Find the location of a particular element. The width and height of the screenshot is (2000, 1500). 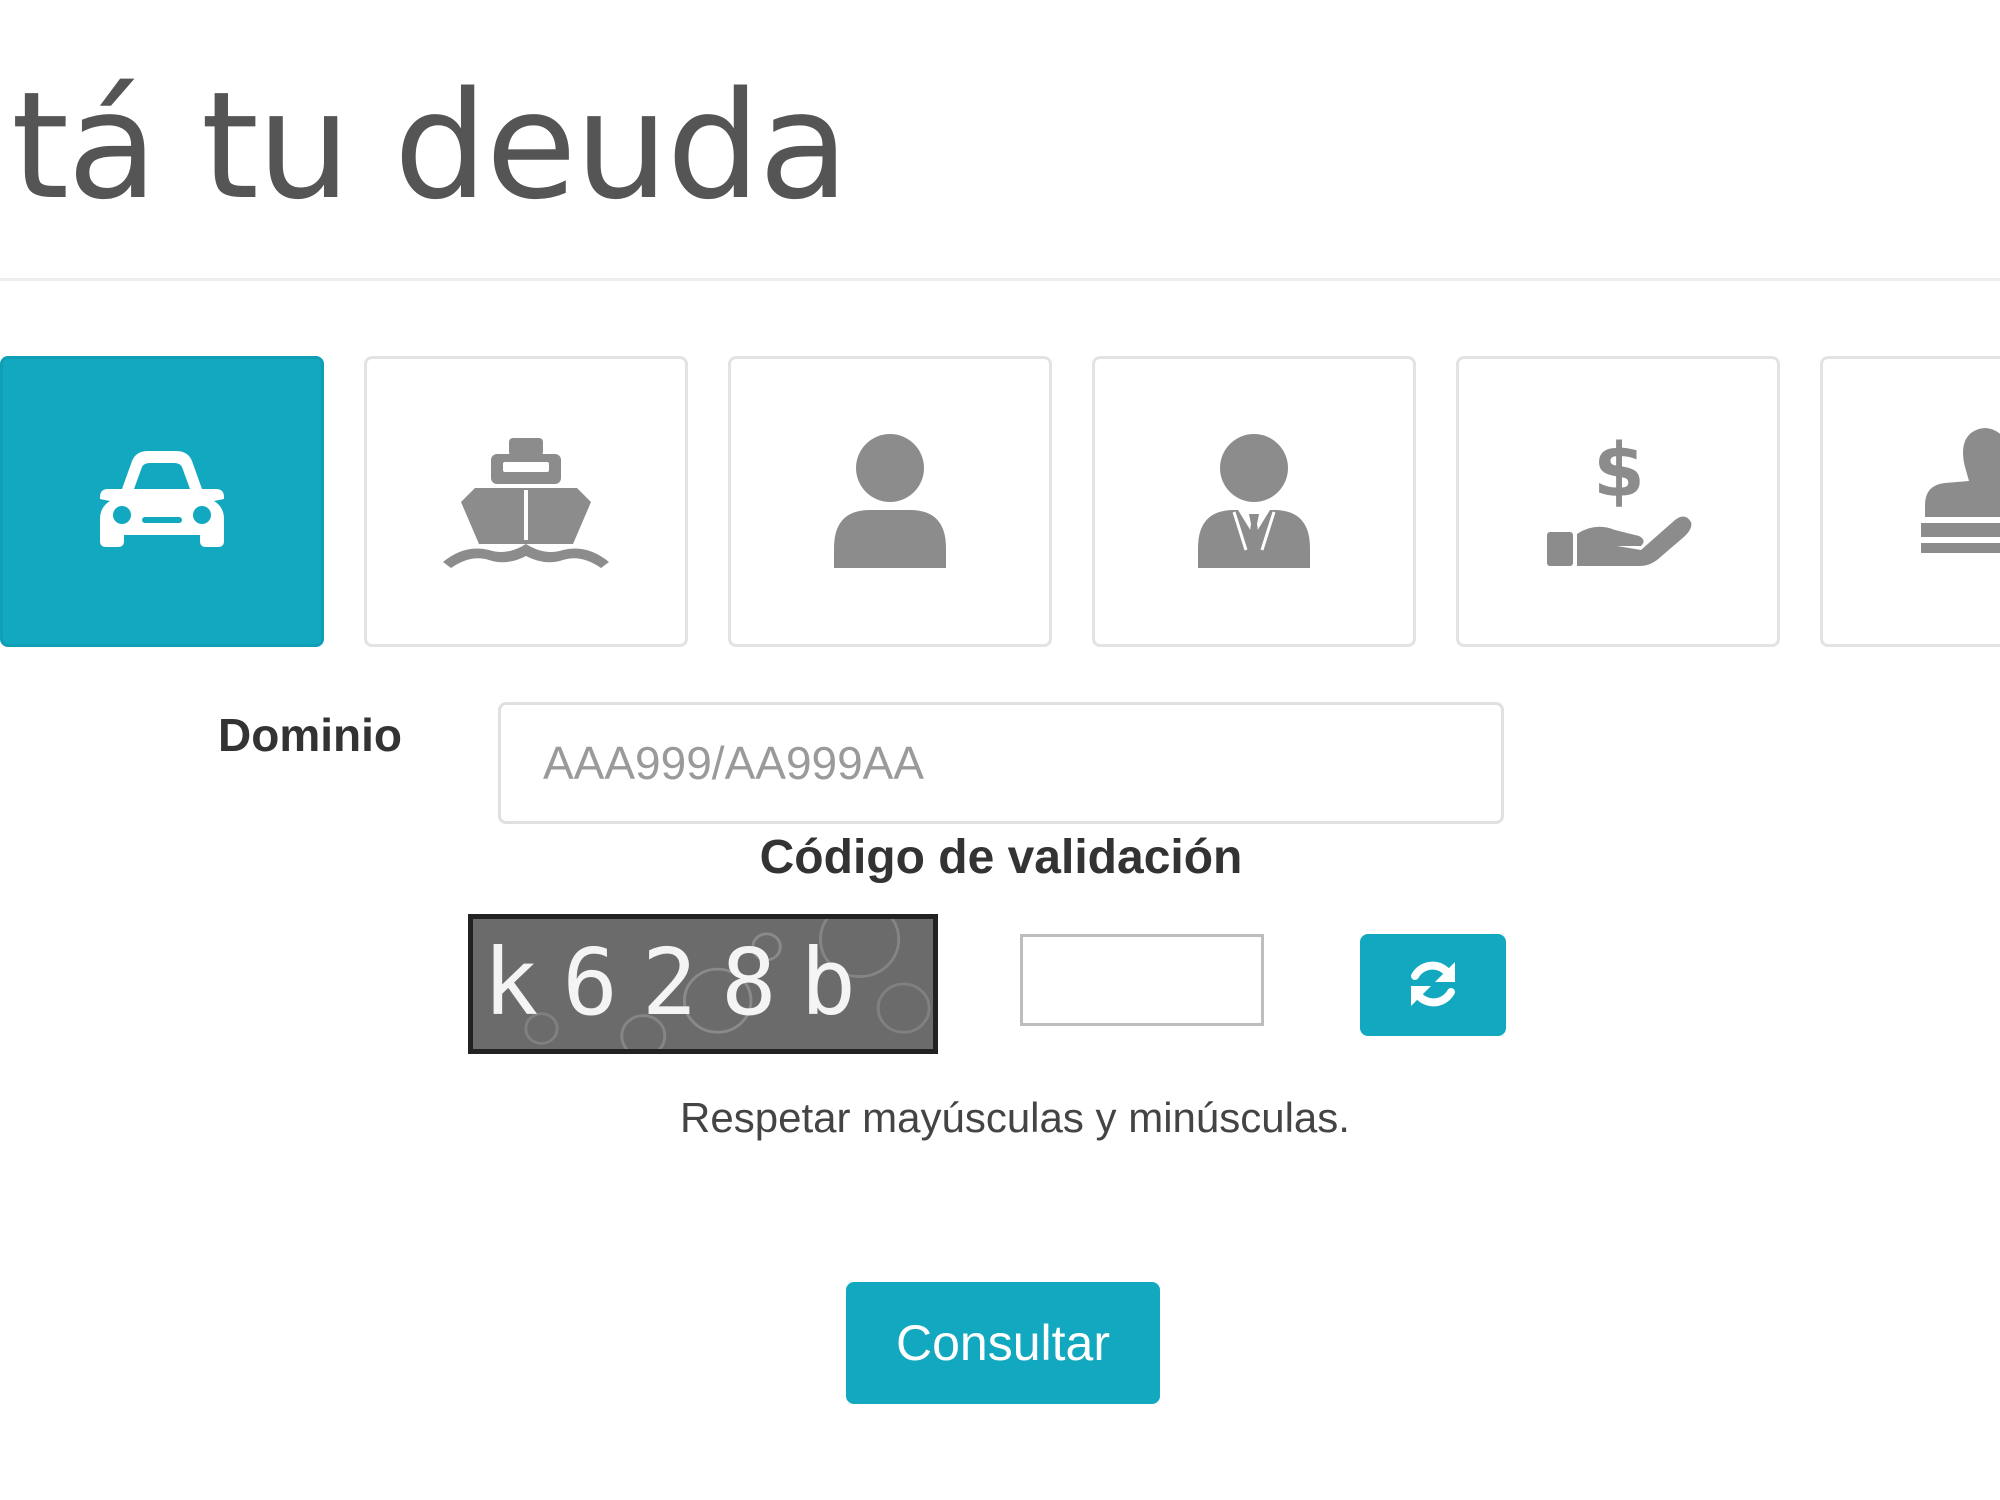

validation-code-label: Código de validación is located at coordinates (1001, 857).